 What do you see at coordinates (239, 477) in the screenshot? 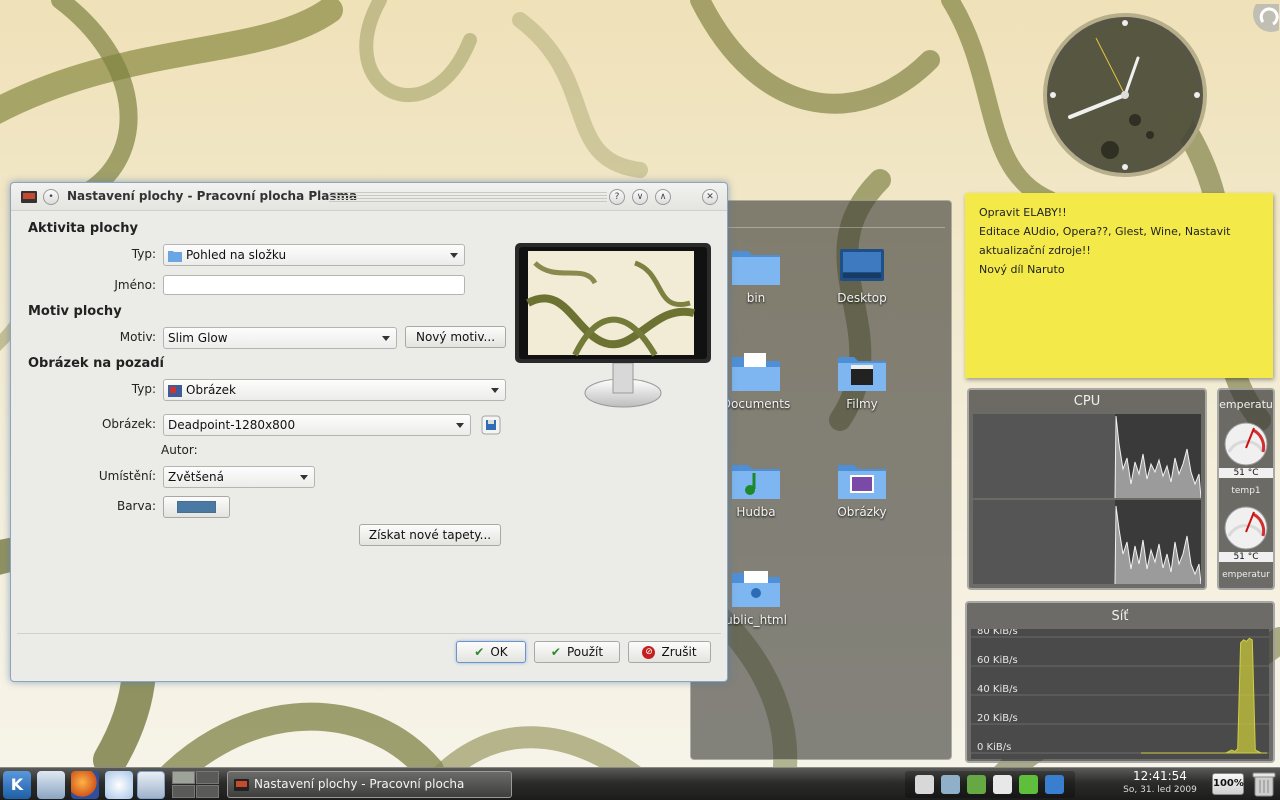
I see `placement-select: Zvětšená` at bounding box center [239, 477].